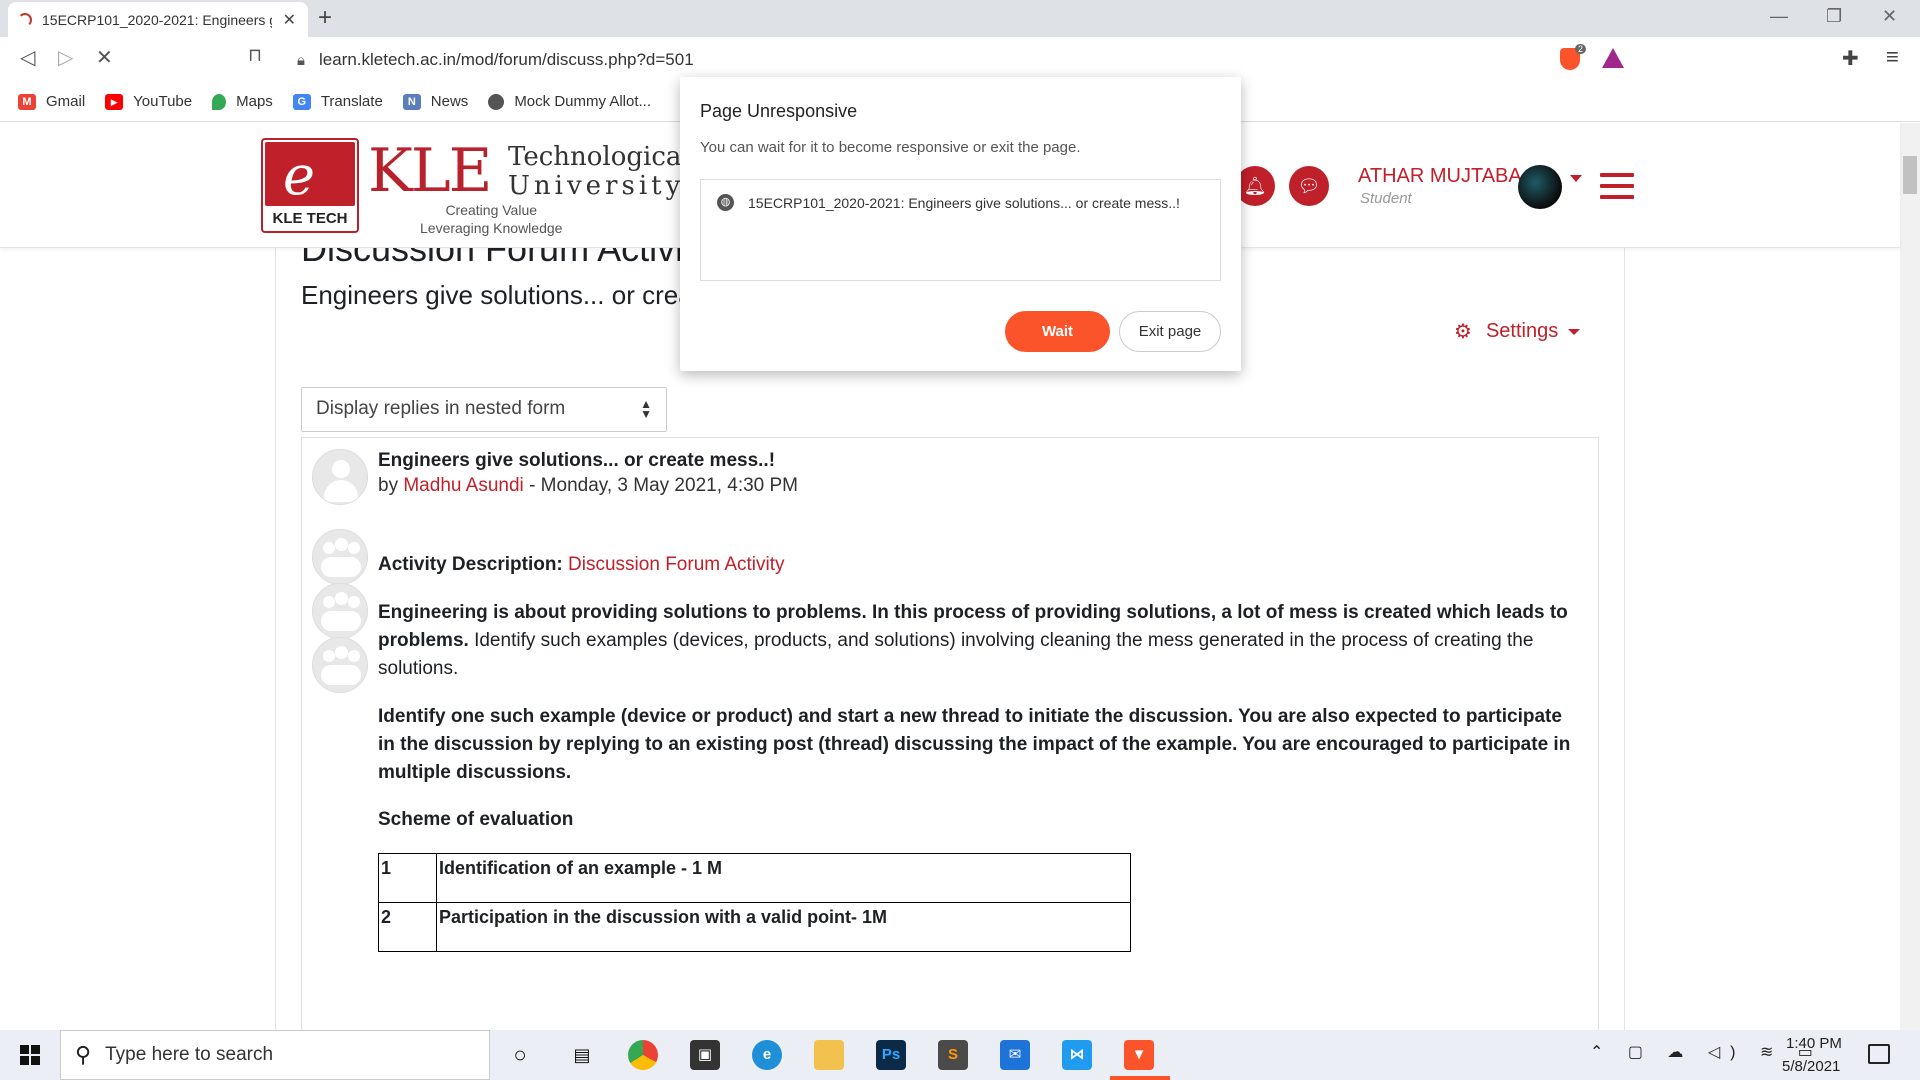 This screenshot has width=1920, height=1080. Describe the element at coordinates (1834, 16) in the screenshot. I see `restore-icon: ❐` at that location.